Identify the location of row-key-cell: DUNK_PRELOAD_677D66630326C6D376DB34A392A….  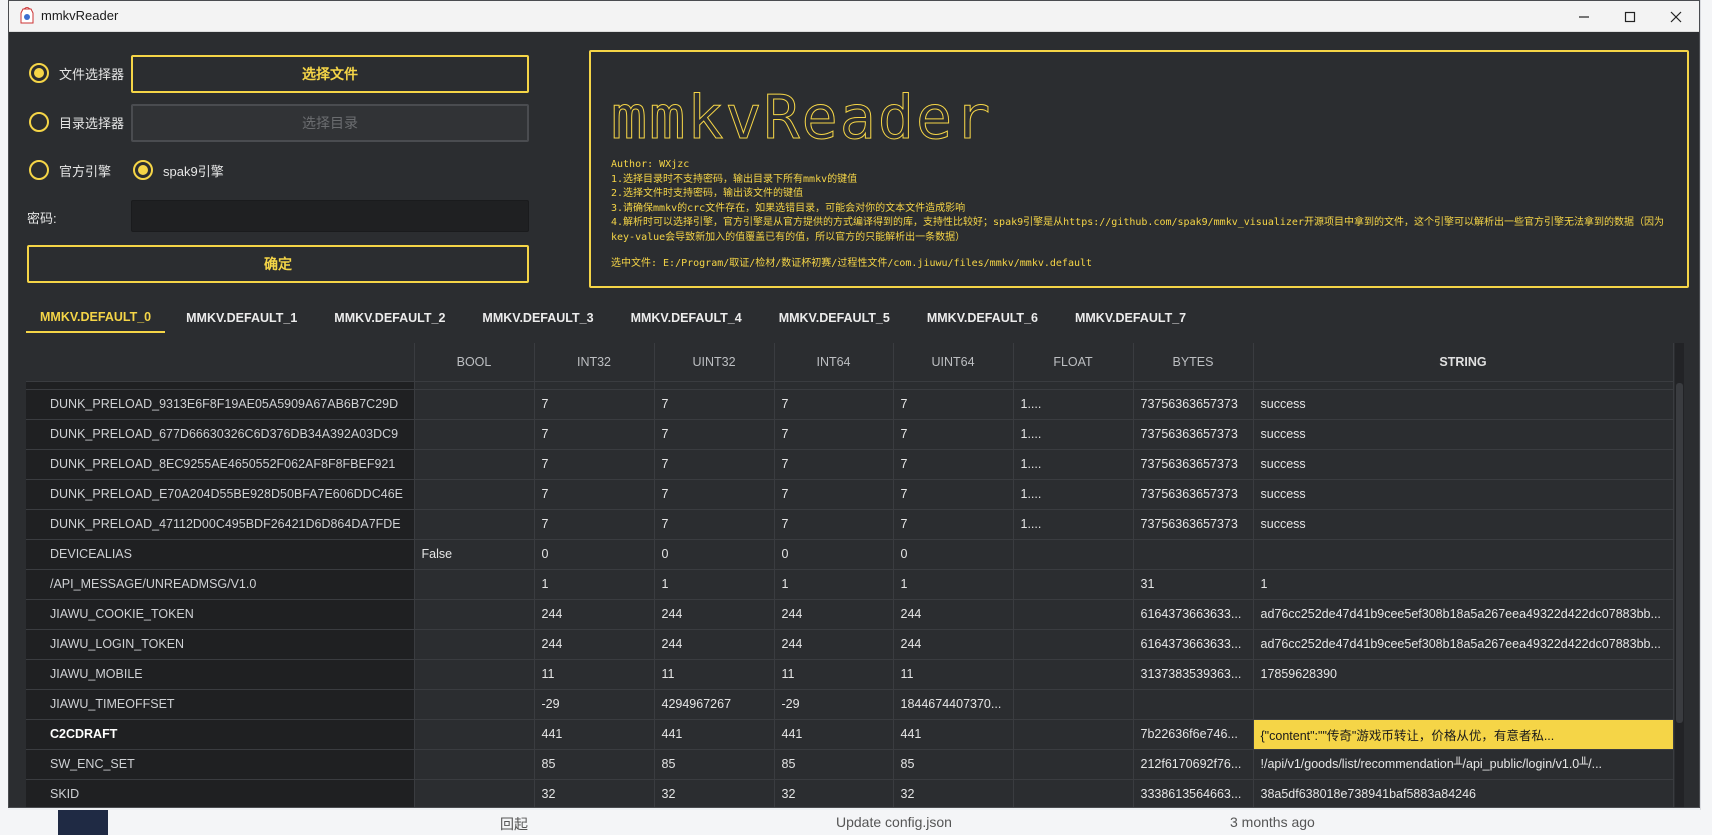
(220, 434).